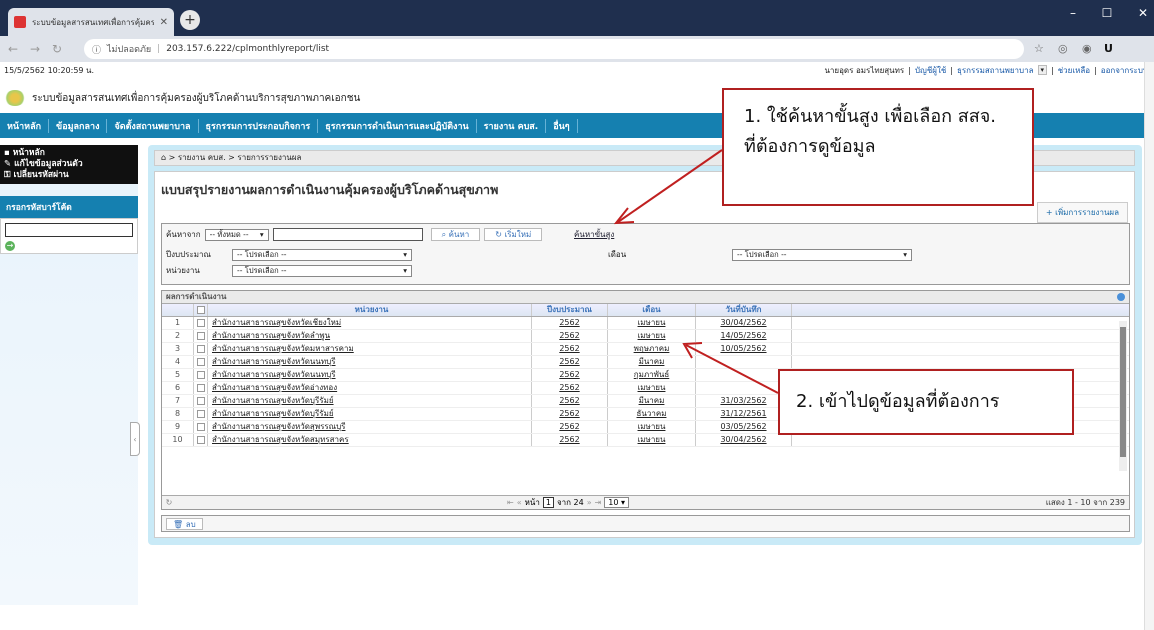 This screenshot has width=1154, height=630. What do you see at coordinates (926, 402) in the screenshot?
I see `callout-view-data: 2. เข้าไปดูข้อมูลที่ต้องการ` at bounding box center [926, 402].